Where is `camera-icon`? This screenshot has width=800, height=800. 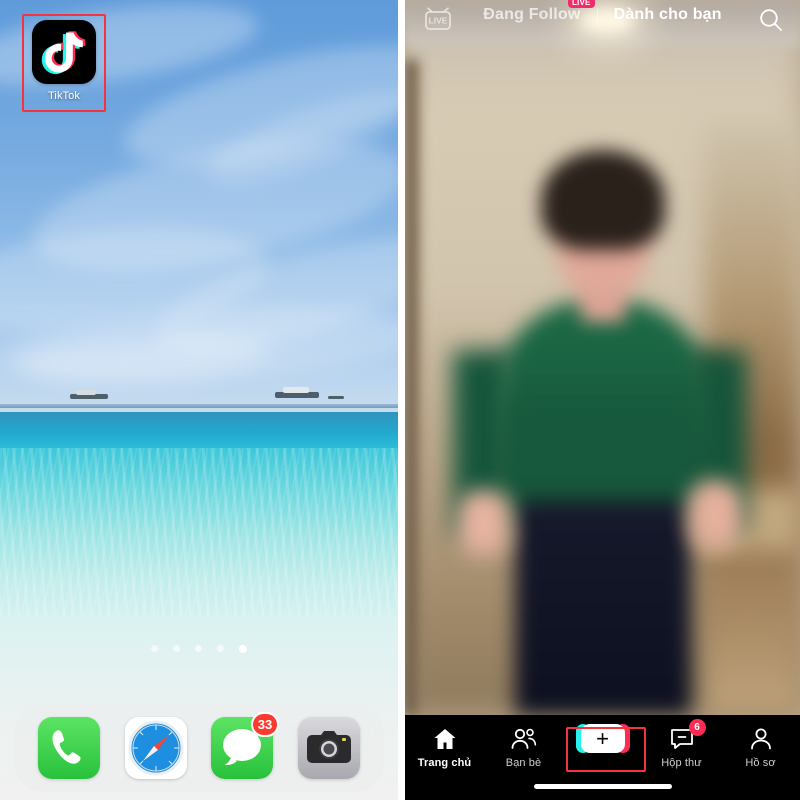 camera-icon is located at coordinates (328, 748).